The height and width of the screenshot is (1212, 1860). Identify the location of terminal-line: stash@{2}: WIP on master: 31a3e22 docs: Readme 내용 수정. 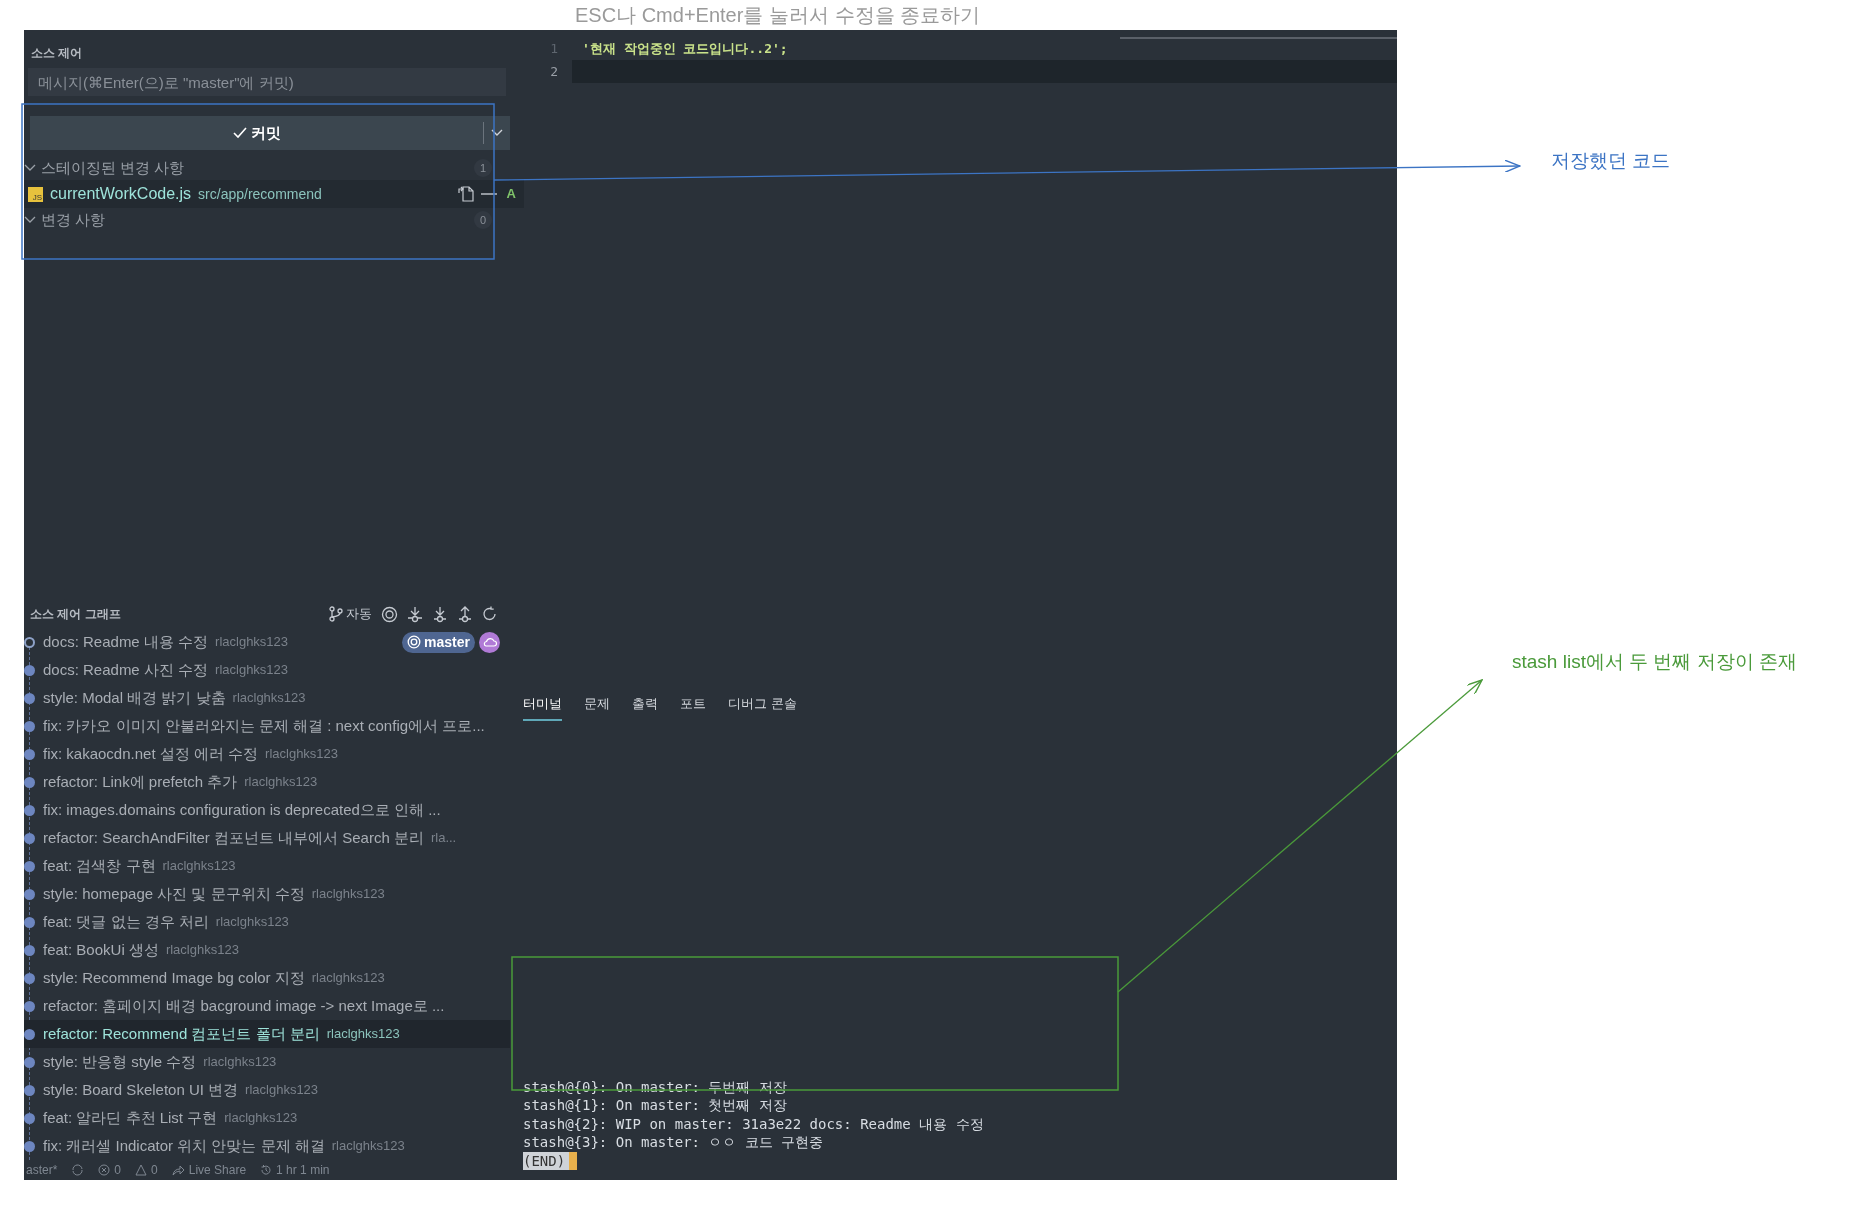
(753, 1123).